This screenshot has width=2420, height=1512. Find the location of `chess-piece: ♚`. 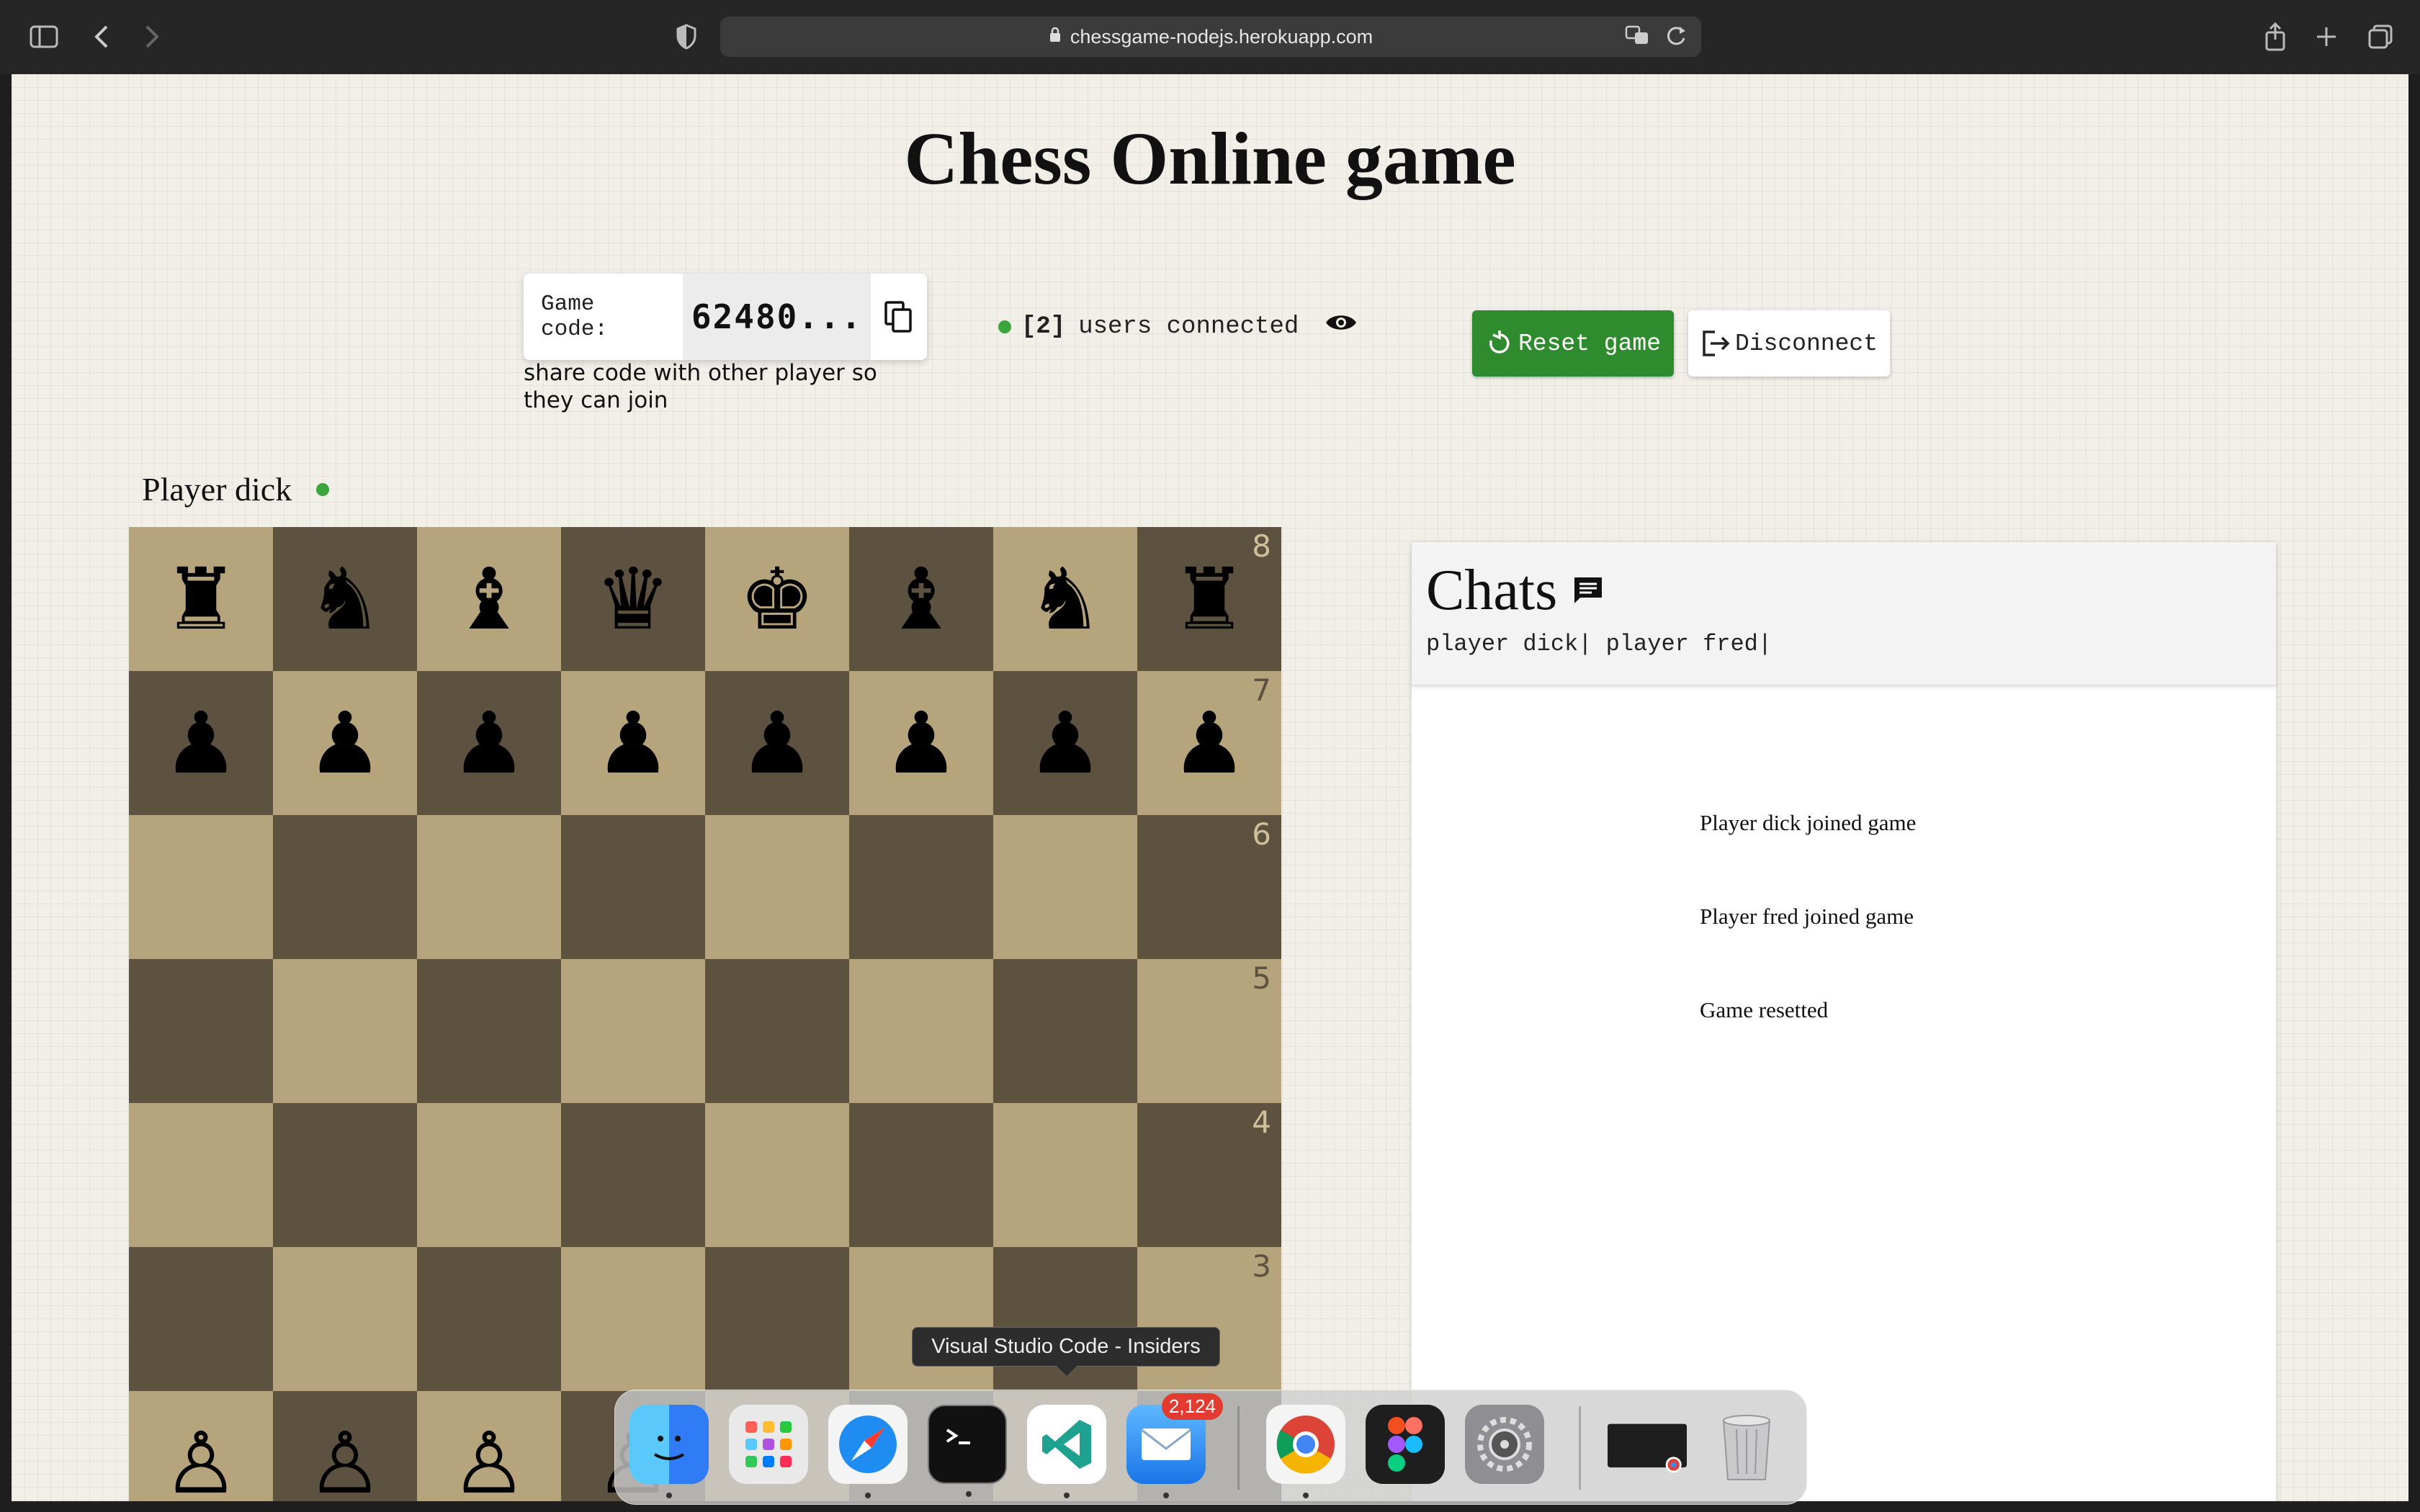

chess-piece: ♚ is located at coordinates (777, 599).